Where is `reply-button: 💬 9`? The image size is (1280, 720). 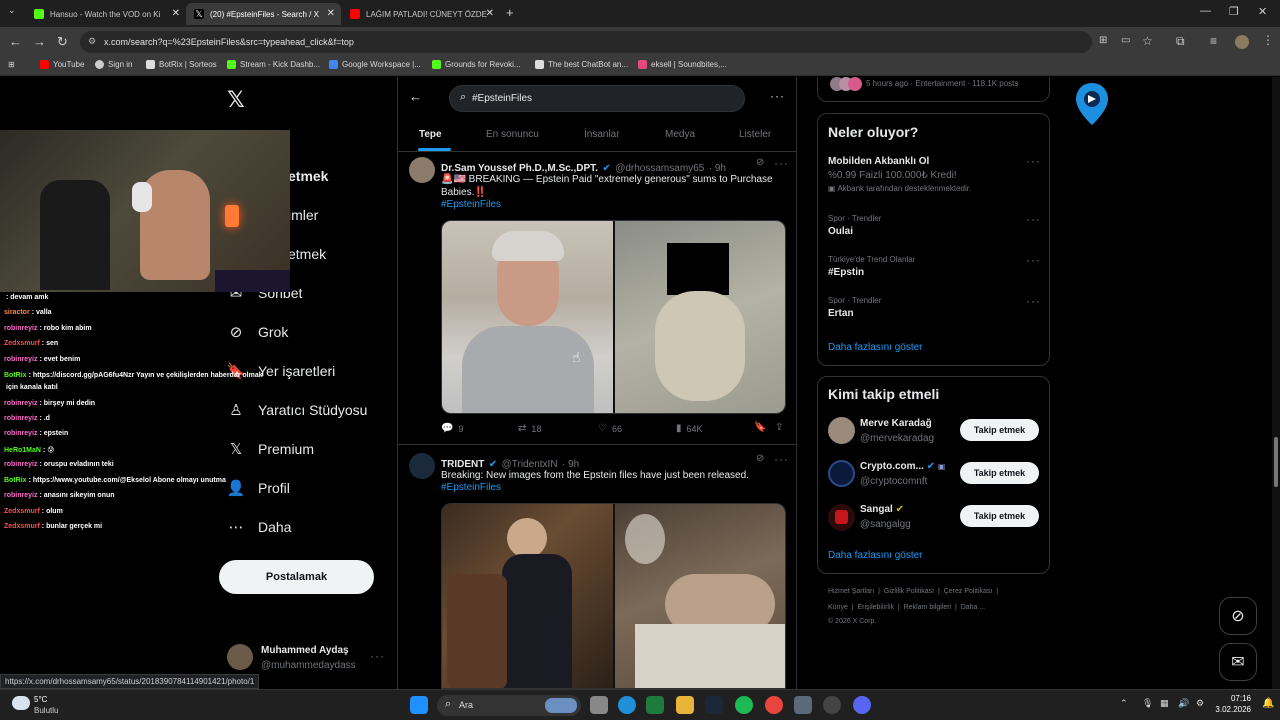
reply-button: 💬 9 is located at coordinates (452, 428).